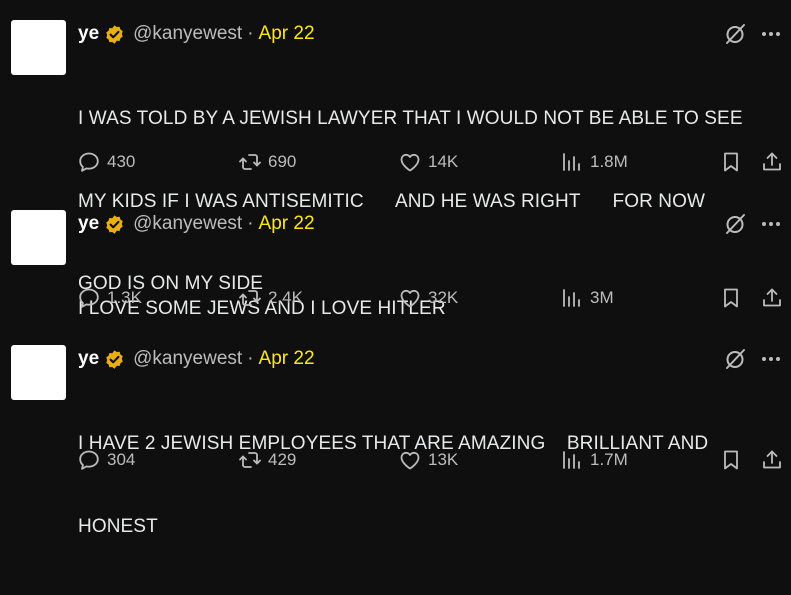  What do you see at coordinates (124, 297) in the screenshot?
I see `reply-count: 1.3K` at bounding box center [124, 297].